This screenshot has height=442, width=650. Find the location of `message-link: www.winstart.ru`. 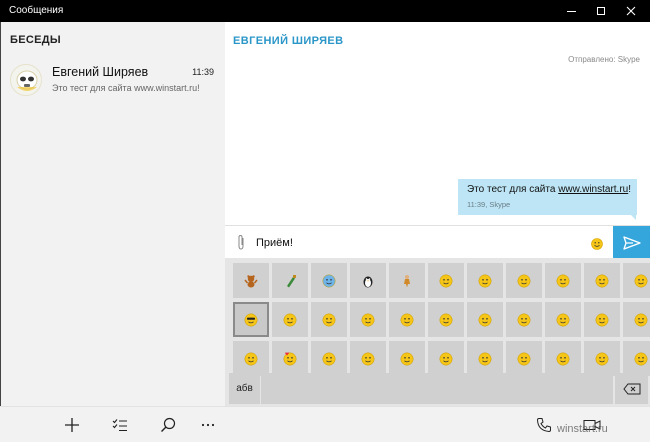

message-link: www.winstart.ru is located at coordinates (593, 189).